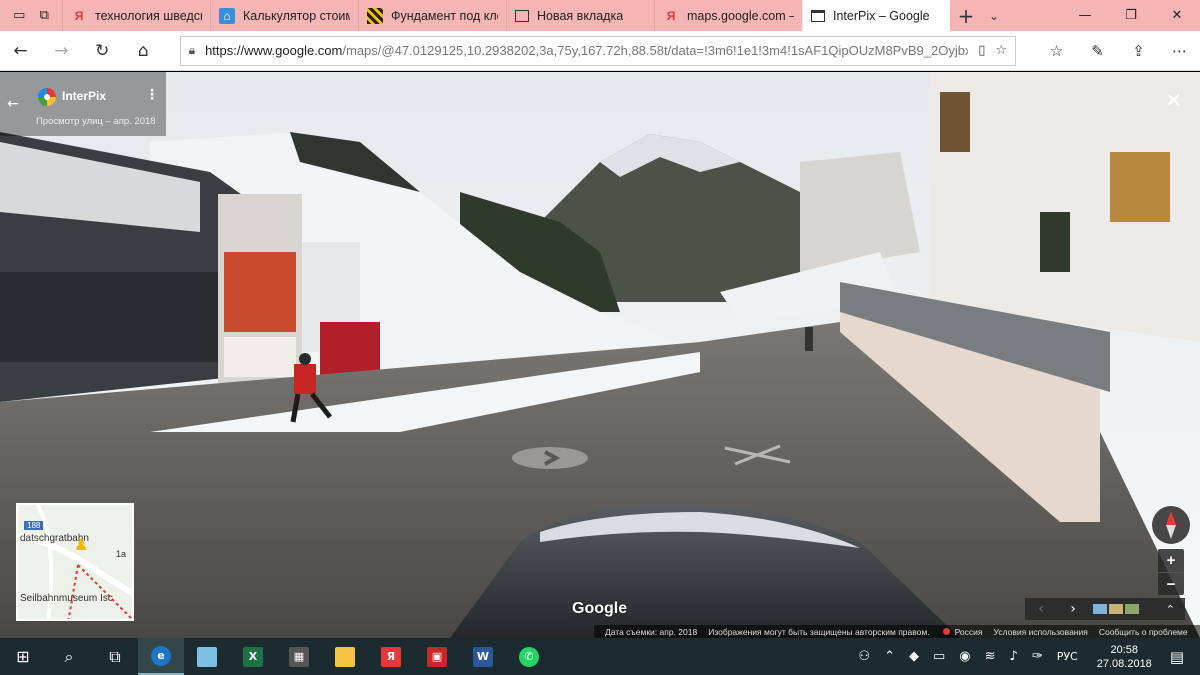  What do you see at coordinates (1041, 632) in the screenshot?
I see `terms-link: Условия использования` at bounding box center [1041, 632].